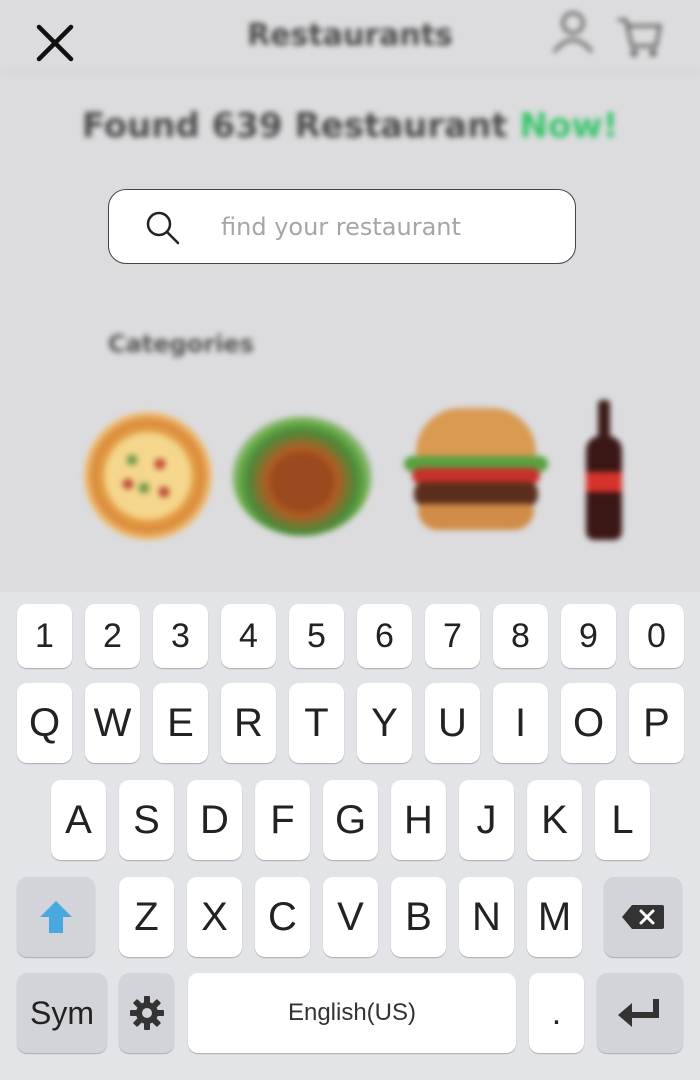  What do you see at coordinates (248, 723) in the screenshot?
I see `key-r: R` at bounding box center [248, 723].